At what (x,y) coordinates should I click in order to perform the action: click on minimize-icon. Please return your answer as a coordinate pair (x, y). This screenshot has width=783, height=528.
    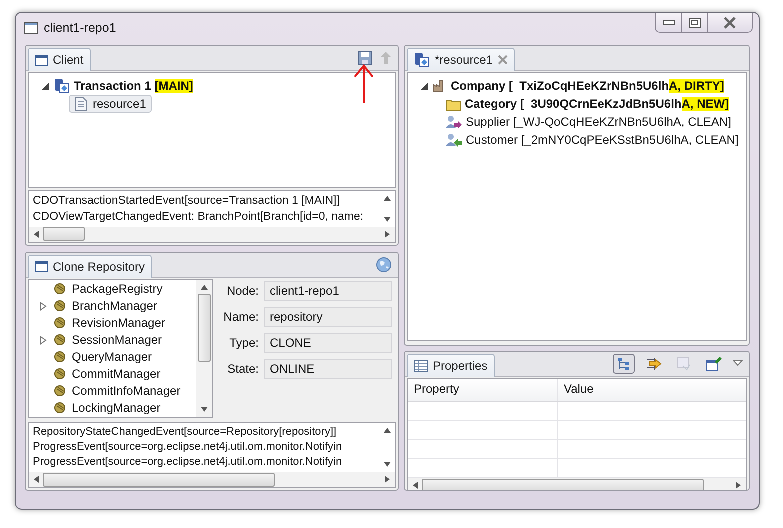
    Looking at the image, I should click on (668, 23).